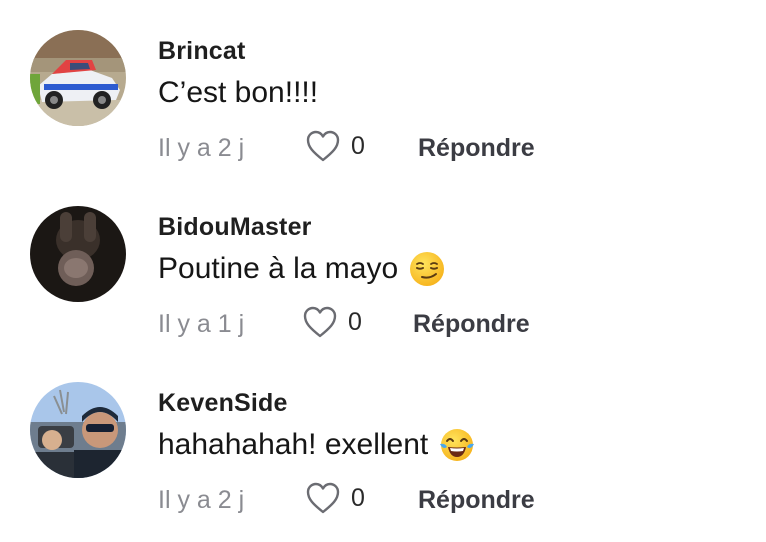 The height and width of the screenshot is (542, 766). Describe the element at coordinates (457, 445) in the screenshot. I see `face-with-tears-of-joy-emoji-icon` at that location.